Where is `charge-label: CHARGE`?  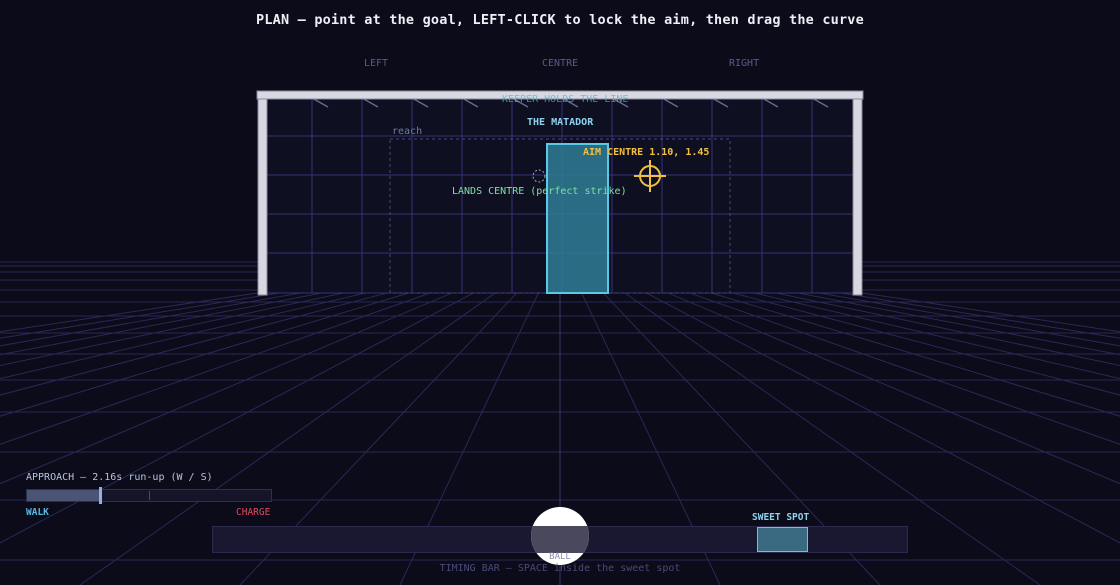
charge-label: CHARGE is located at coordinates (253, 512).